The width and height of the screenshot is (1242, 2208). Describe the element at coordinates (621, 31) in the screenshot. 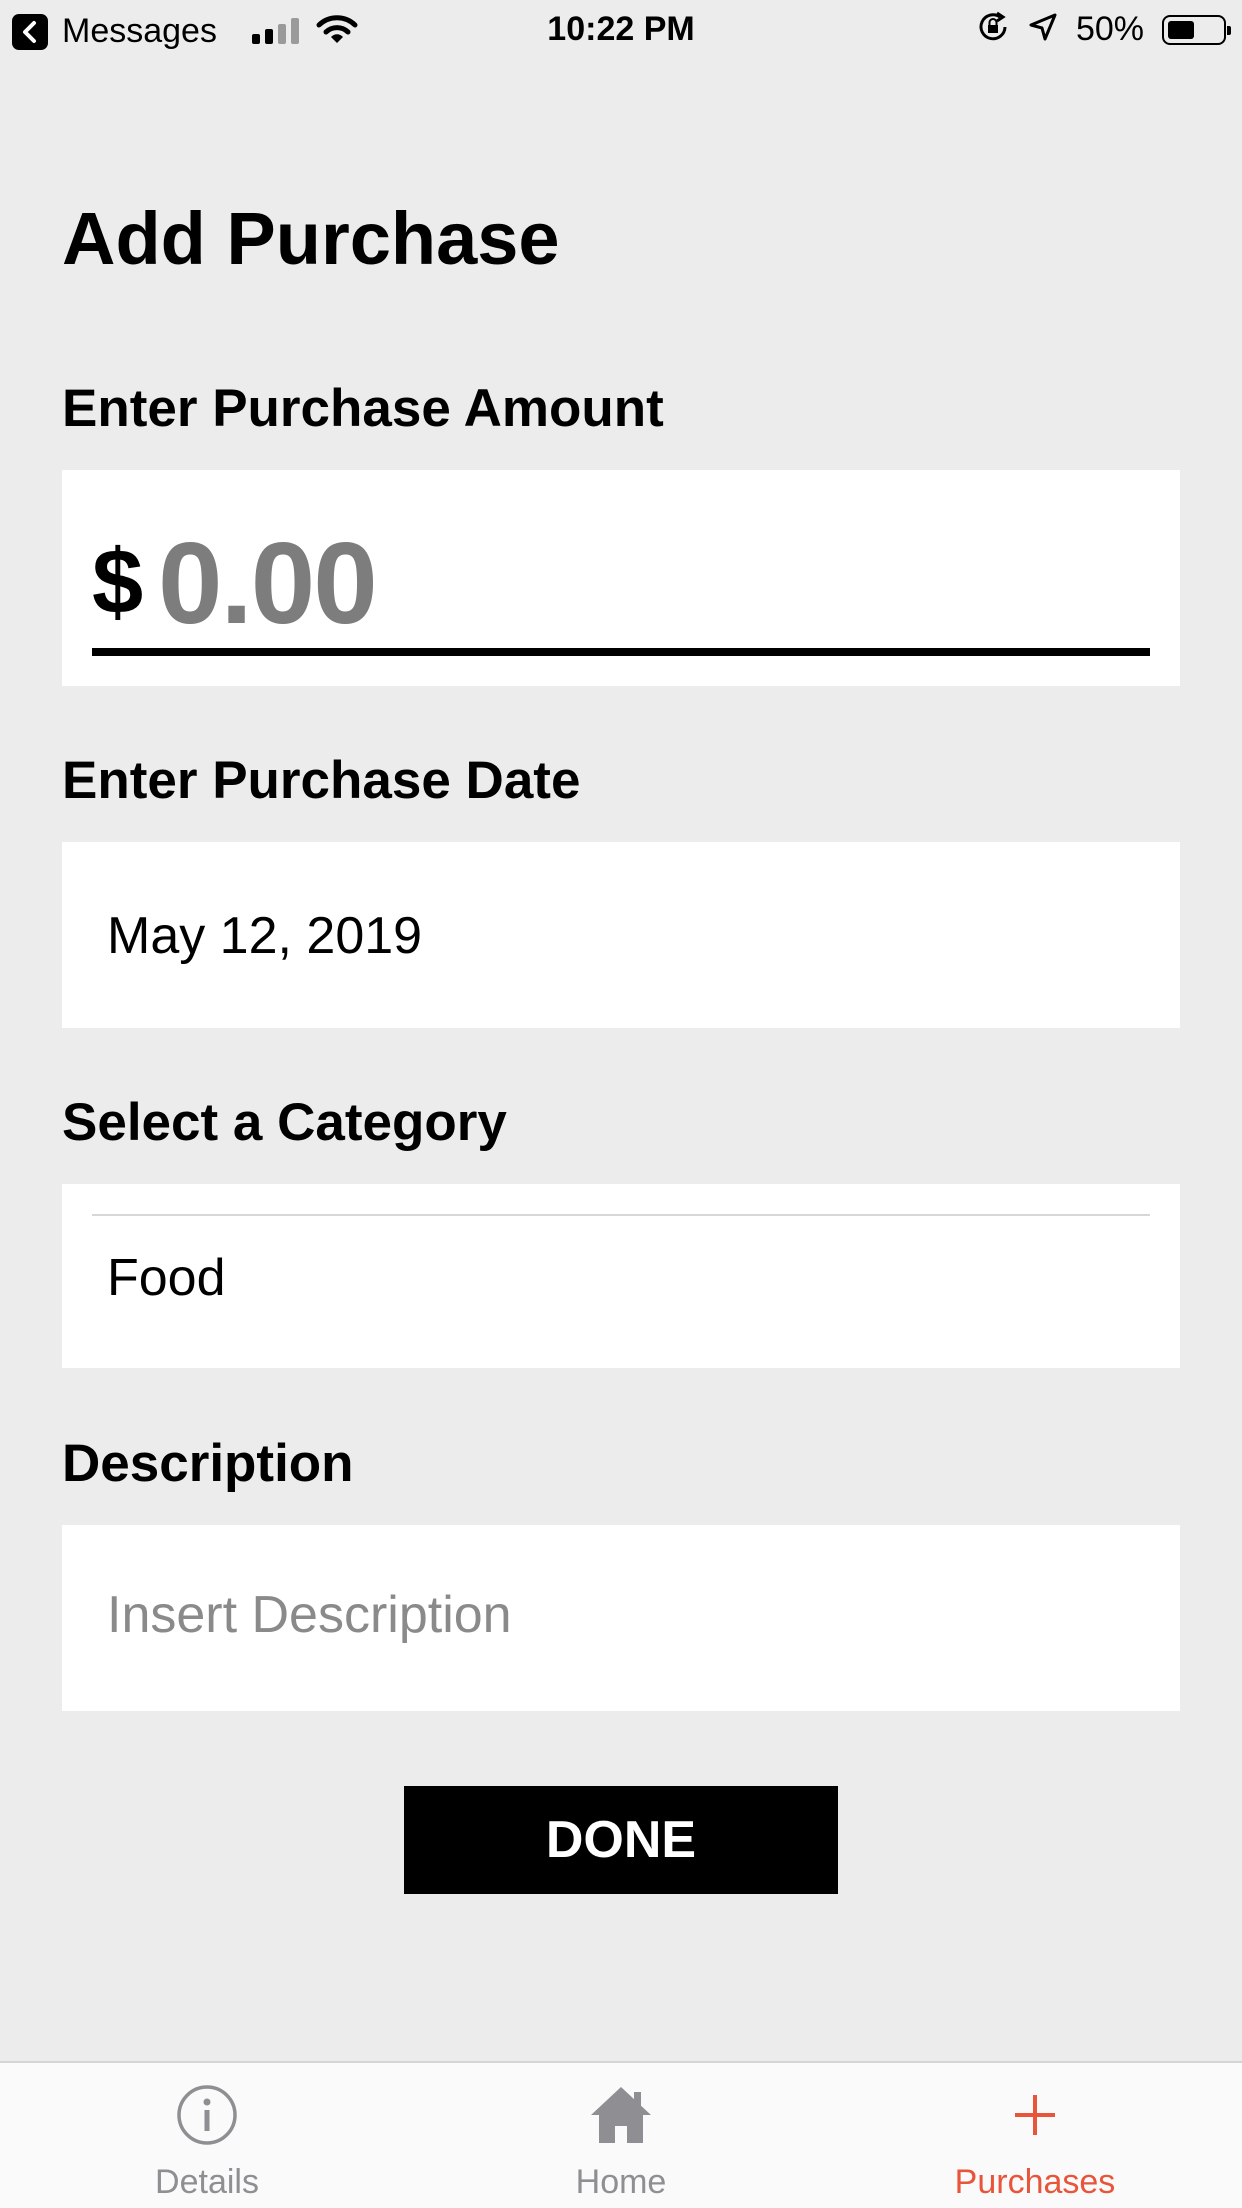

I see `status-bar: Messages 10:22 PM 50%` at that location.